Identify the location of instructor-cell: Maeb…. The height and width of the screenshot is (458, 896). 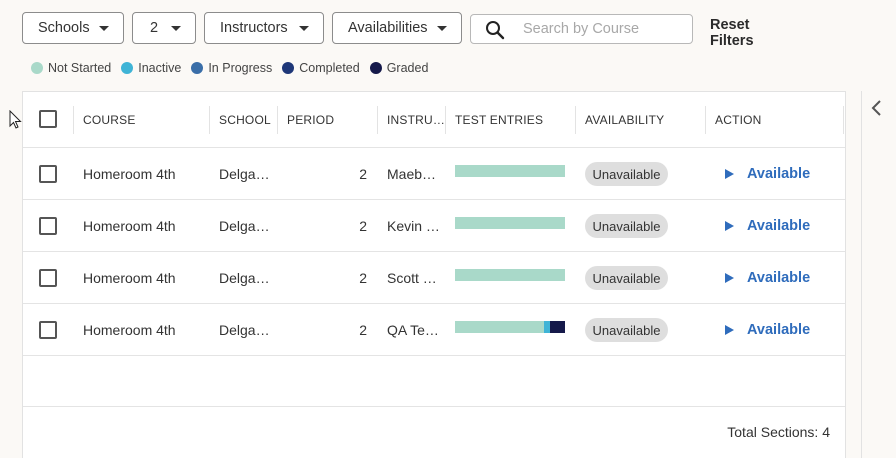
(412, 174).